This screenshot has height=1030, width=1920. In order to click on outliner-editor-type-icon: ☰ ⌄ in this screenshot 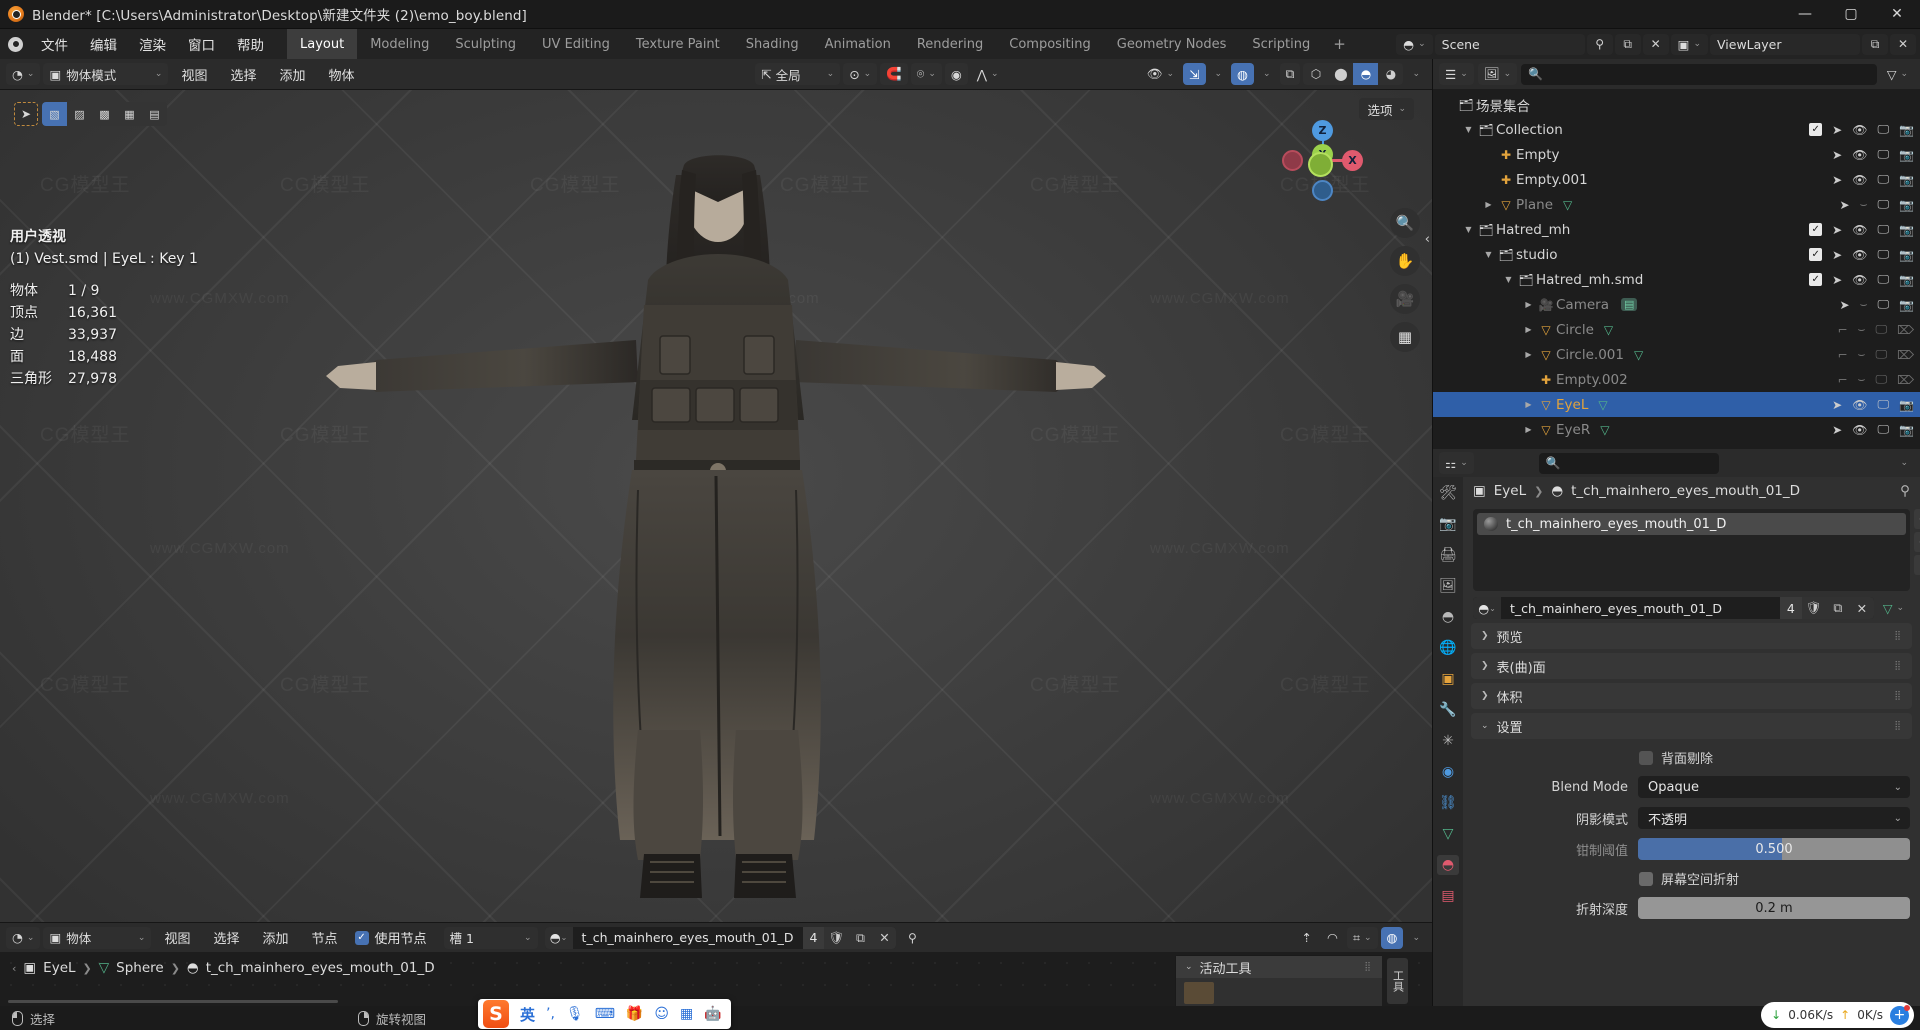, I will do `click(1456, 74)`.